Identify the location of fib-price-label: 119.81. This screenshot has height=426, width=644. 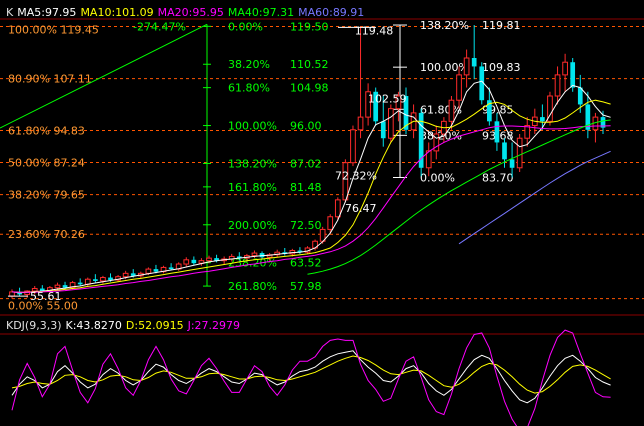
(501, 25).